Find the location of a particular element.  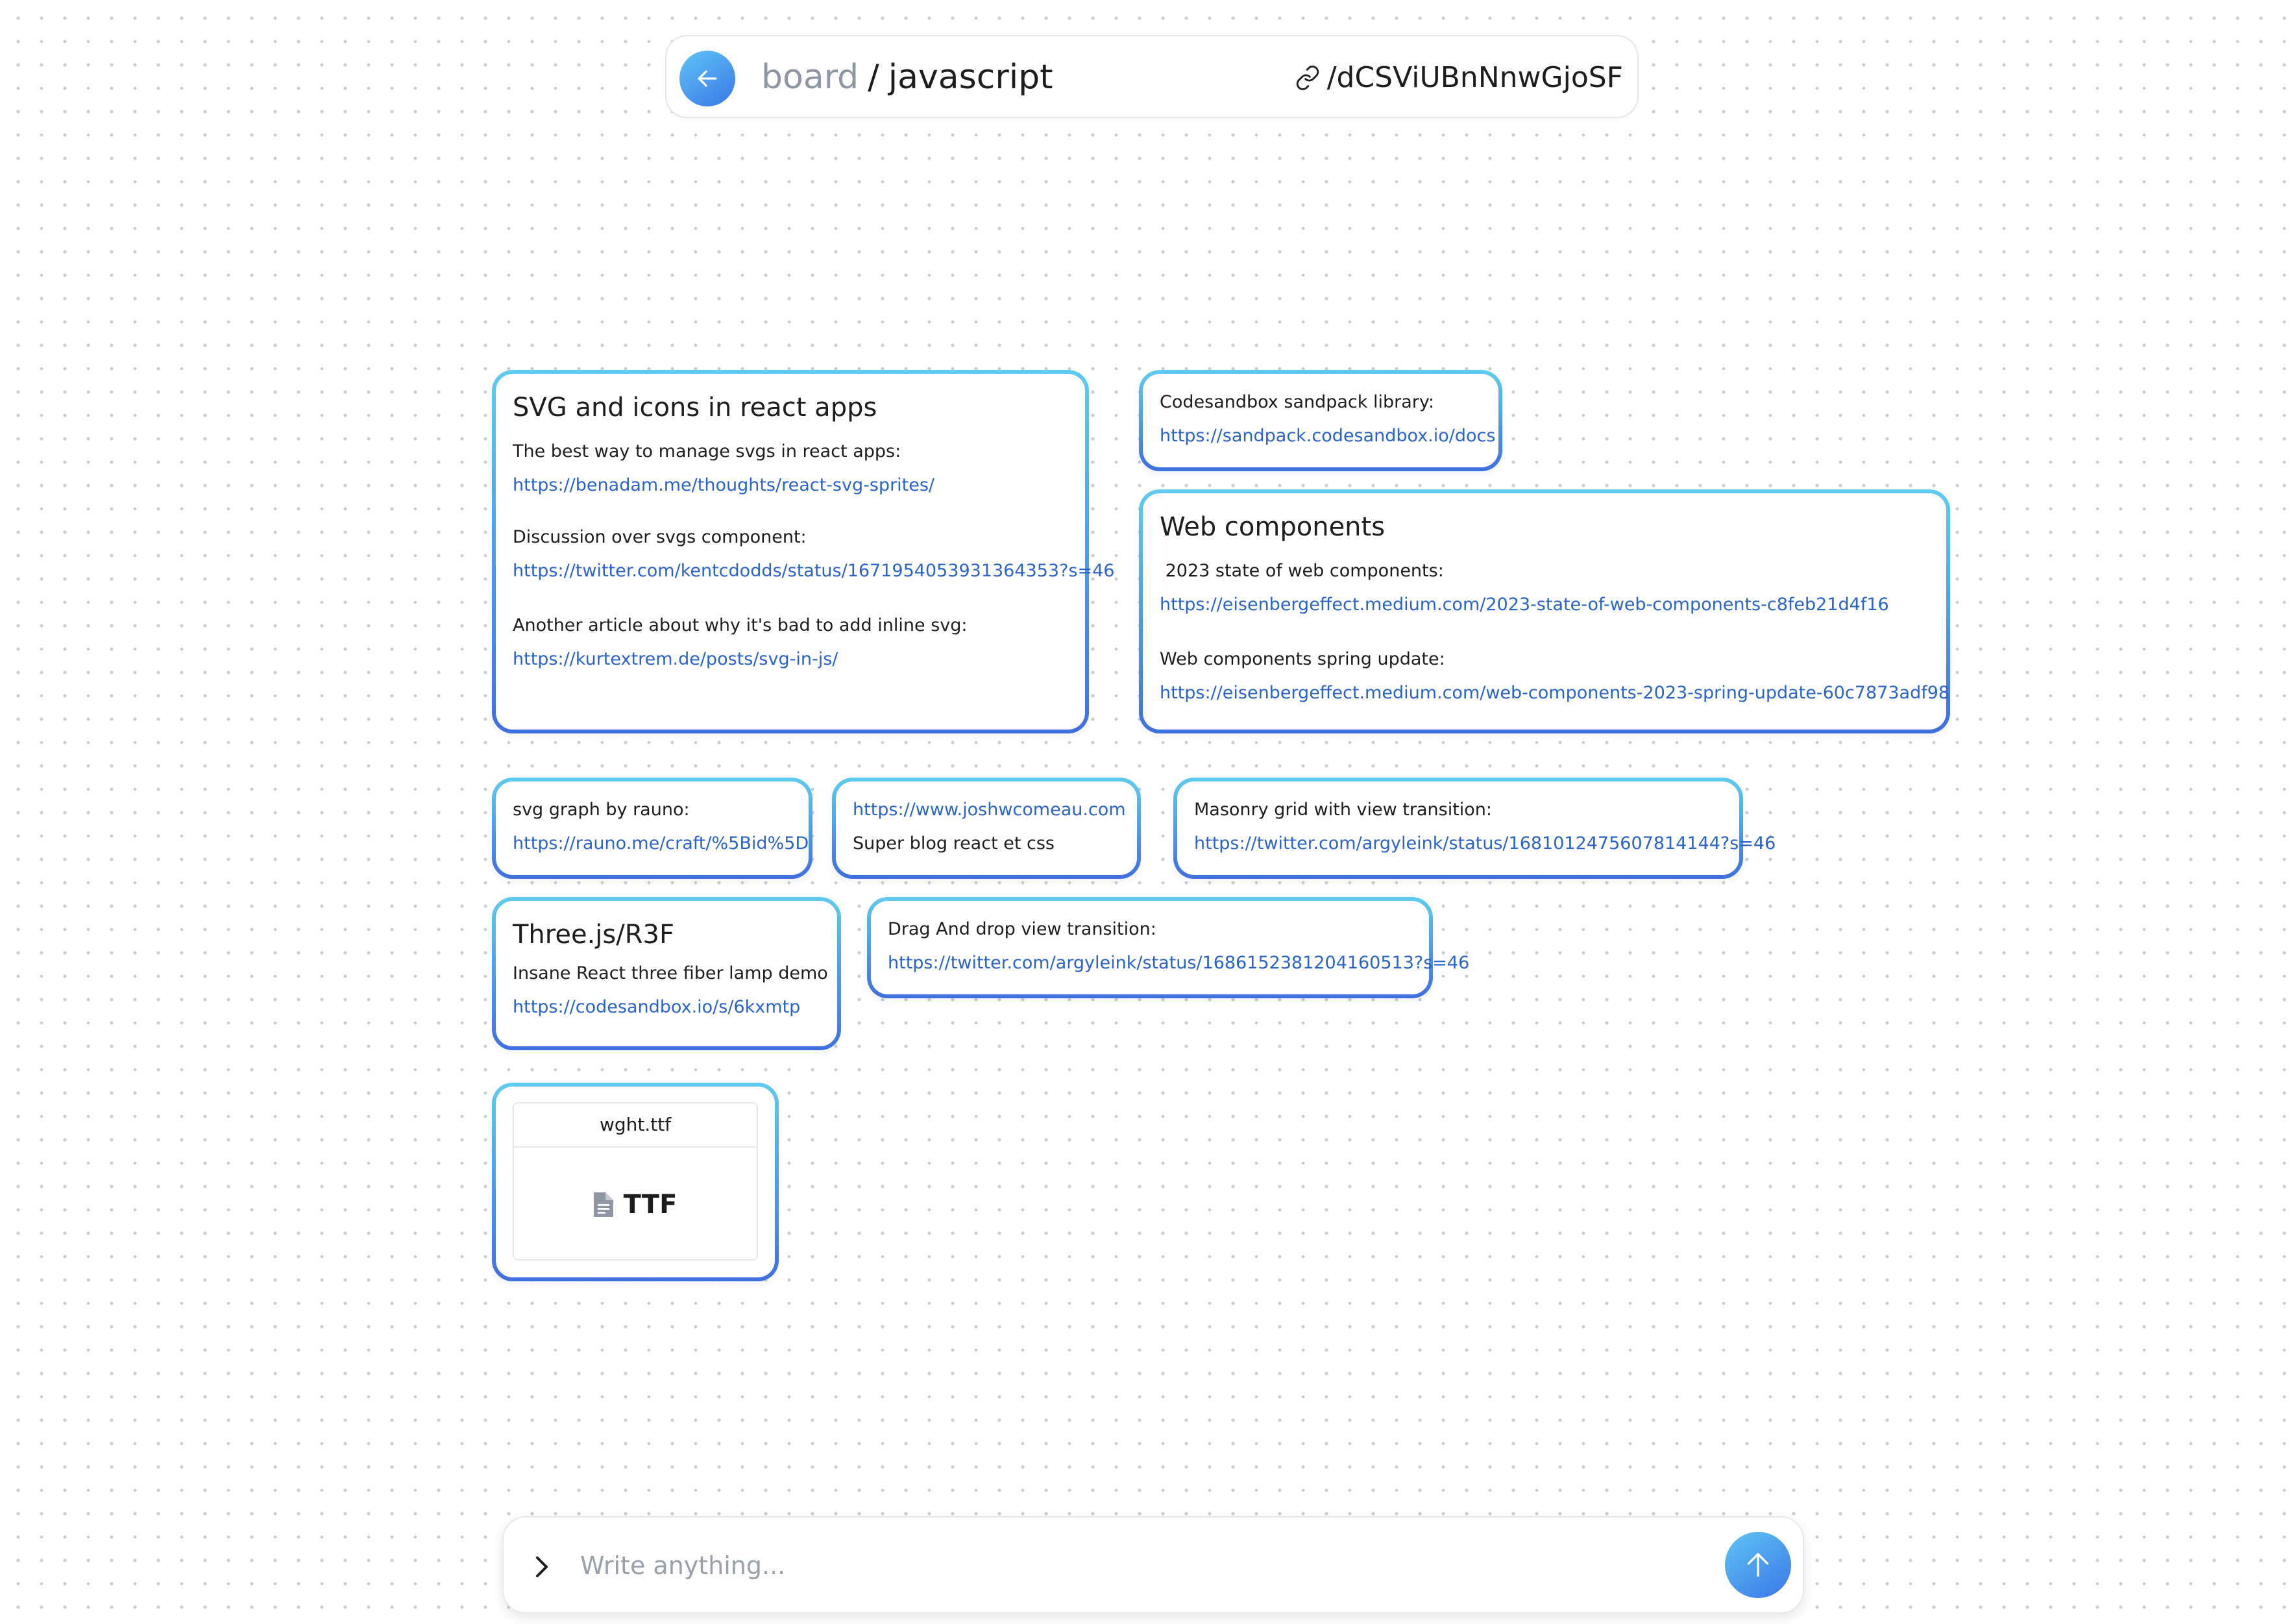

file-card: wght.ttf TTF is located at coordinates (635, 1182).